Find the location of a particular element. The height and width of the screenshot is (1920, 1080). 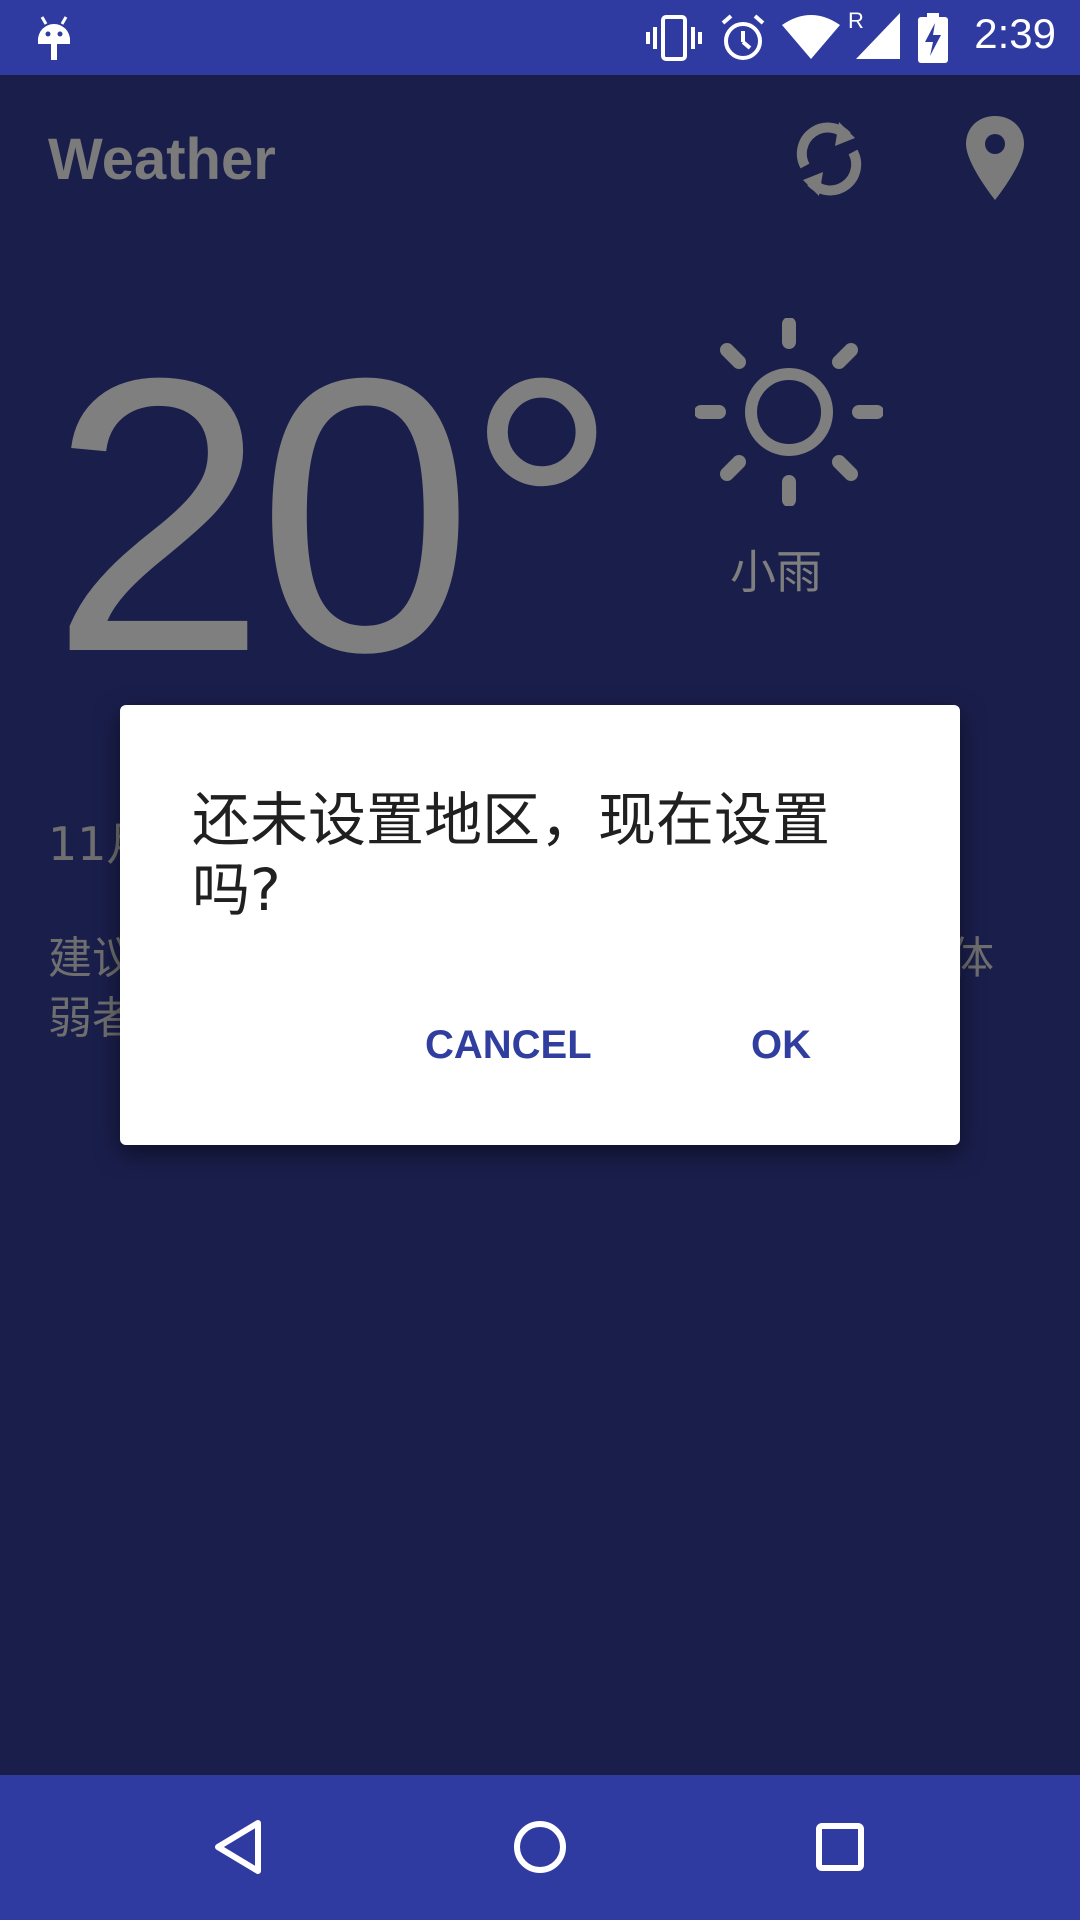

home-button is located at coordinates (540, 1847).